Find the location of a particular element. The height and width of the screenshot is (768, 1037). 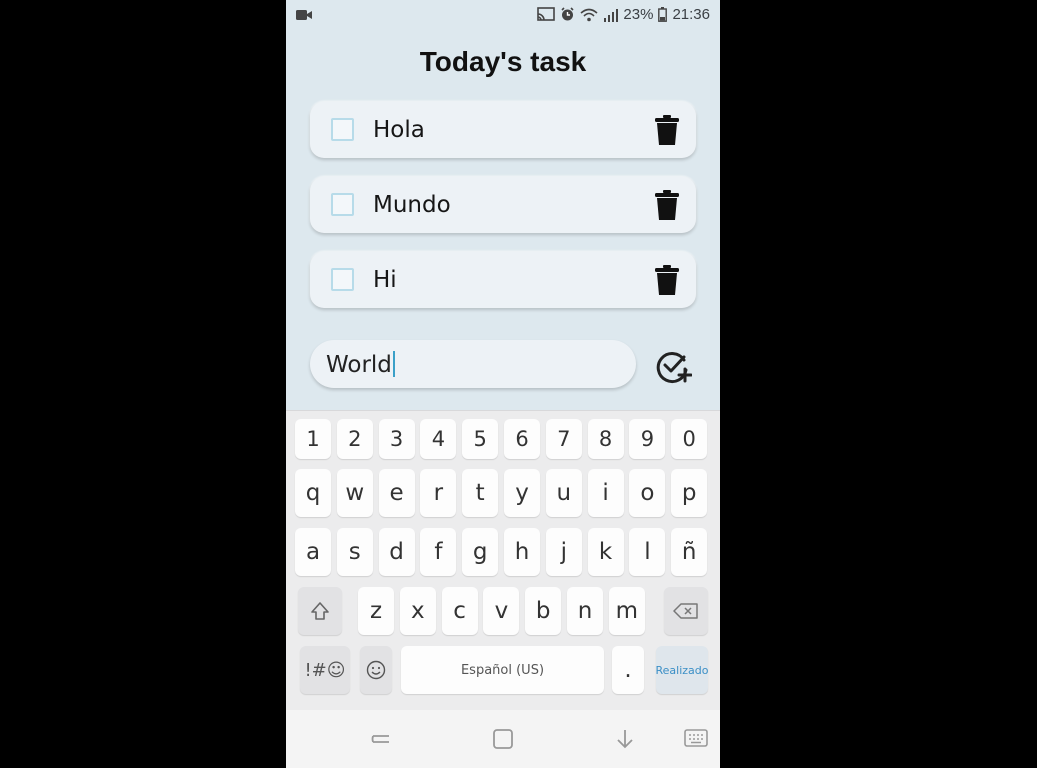

key-d: d is located at coordinates (396, 552).